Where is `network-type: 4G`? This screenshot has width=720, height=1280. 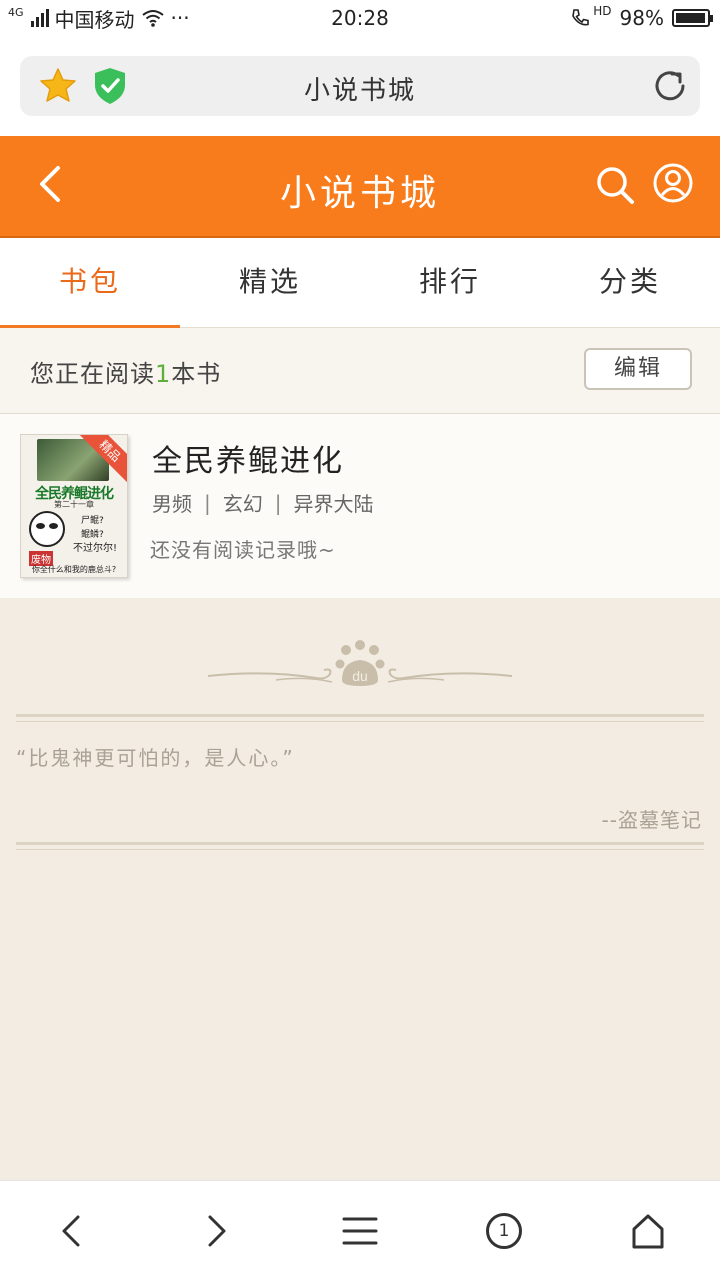
network-type: 4G is located at coordinates (16, 12).